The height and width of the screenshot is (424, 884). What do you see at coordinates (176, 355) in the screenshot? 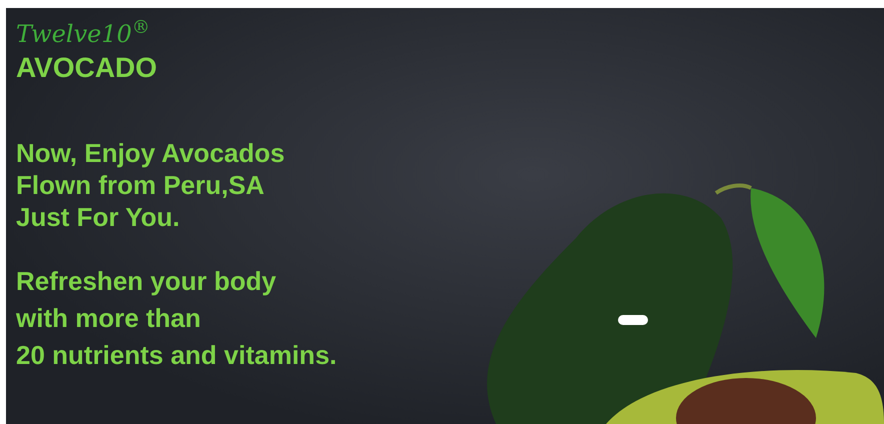
I see `tagline-text: 20 nutrients and vitamins.` at bounding box center [176, 355].